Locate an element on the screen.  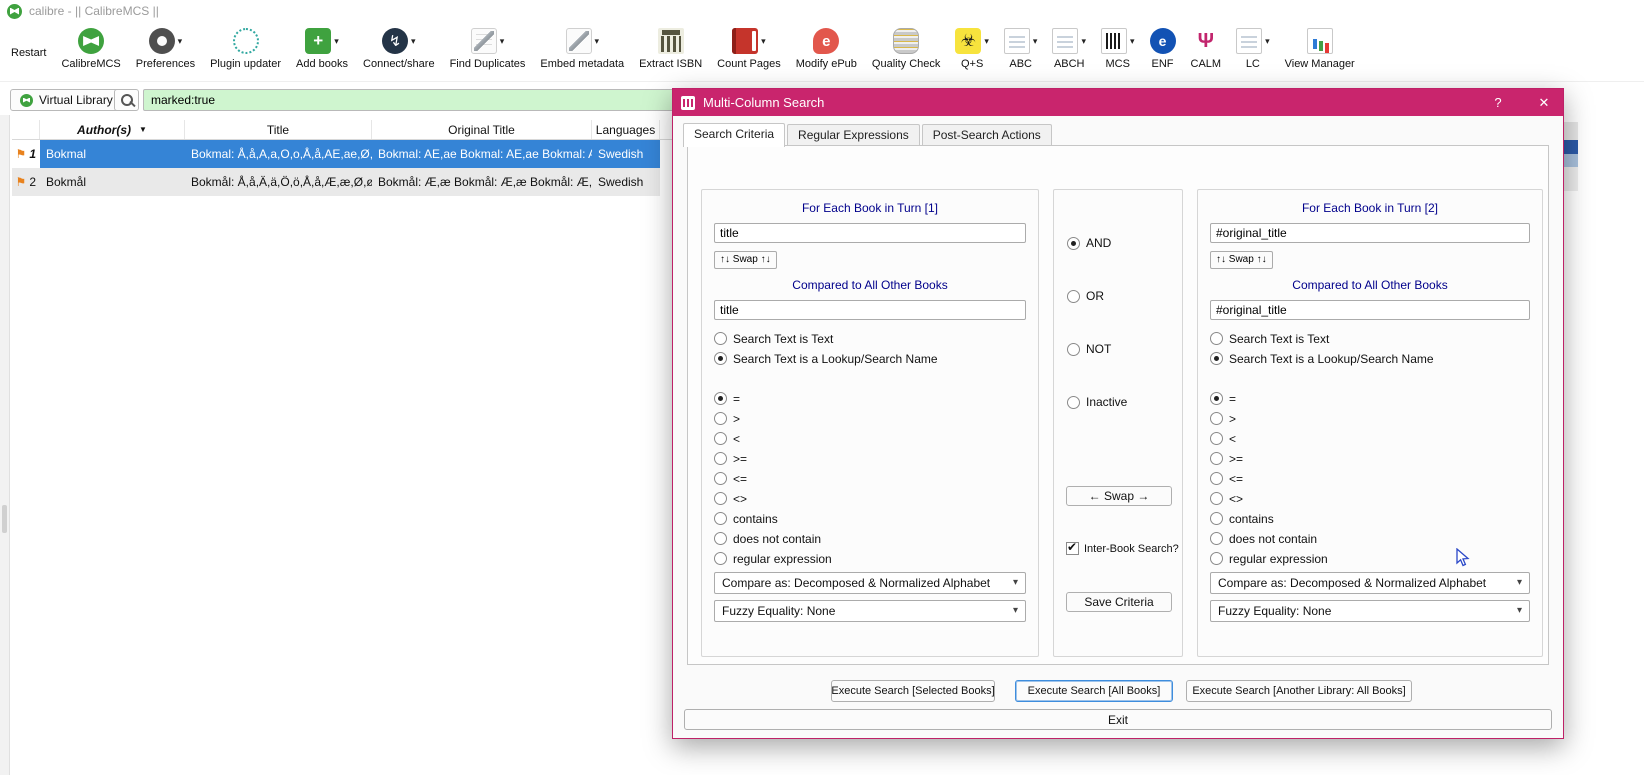
radio-icon is located at coordinates (1216, 558).